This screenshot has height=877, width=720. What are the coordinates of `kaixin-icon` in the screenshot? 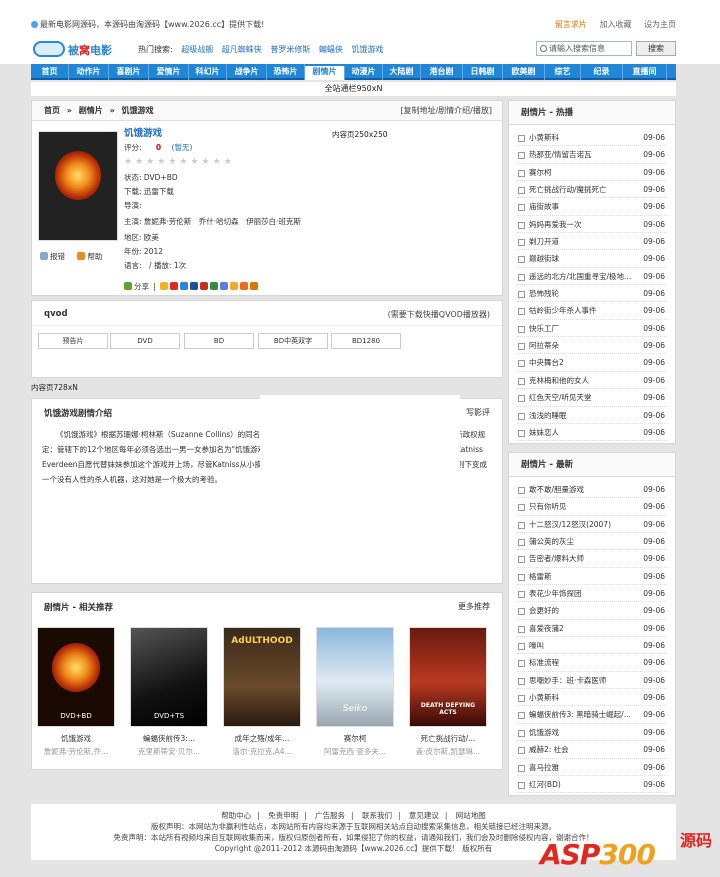 It's located at (204, 286).